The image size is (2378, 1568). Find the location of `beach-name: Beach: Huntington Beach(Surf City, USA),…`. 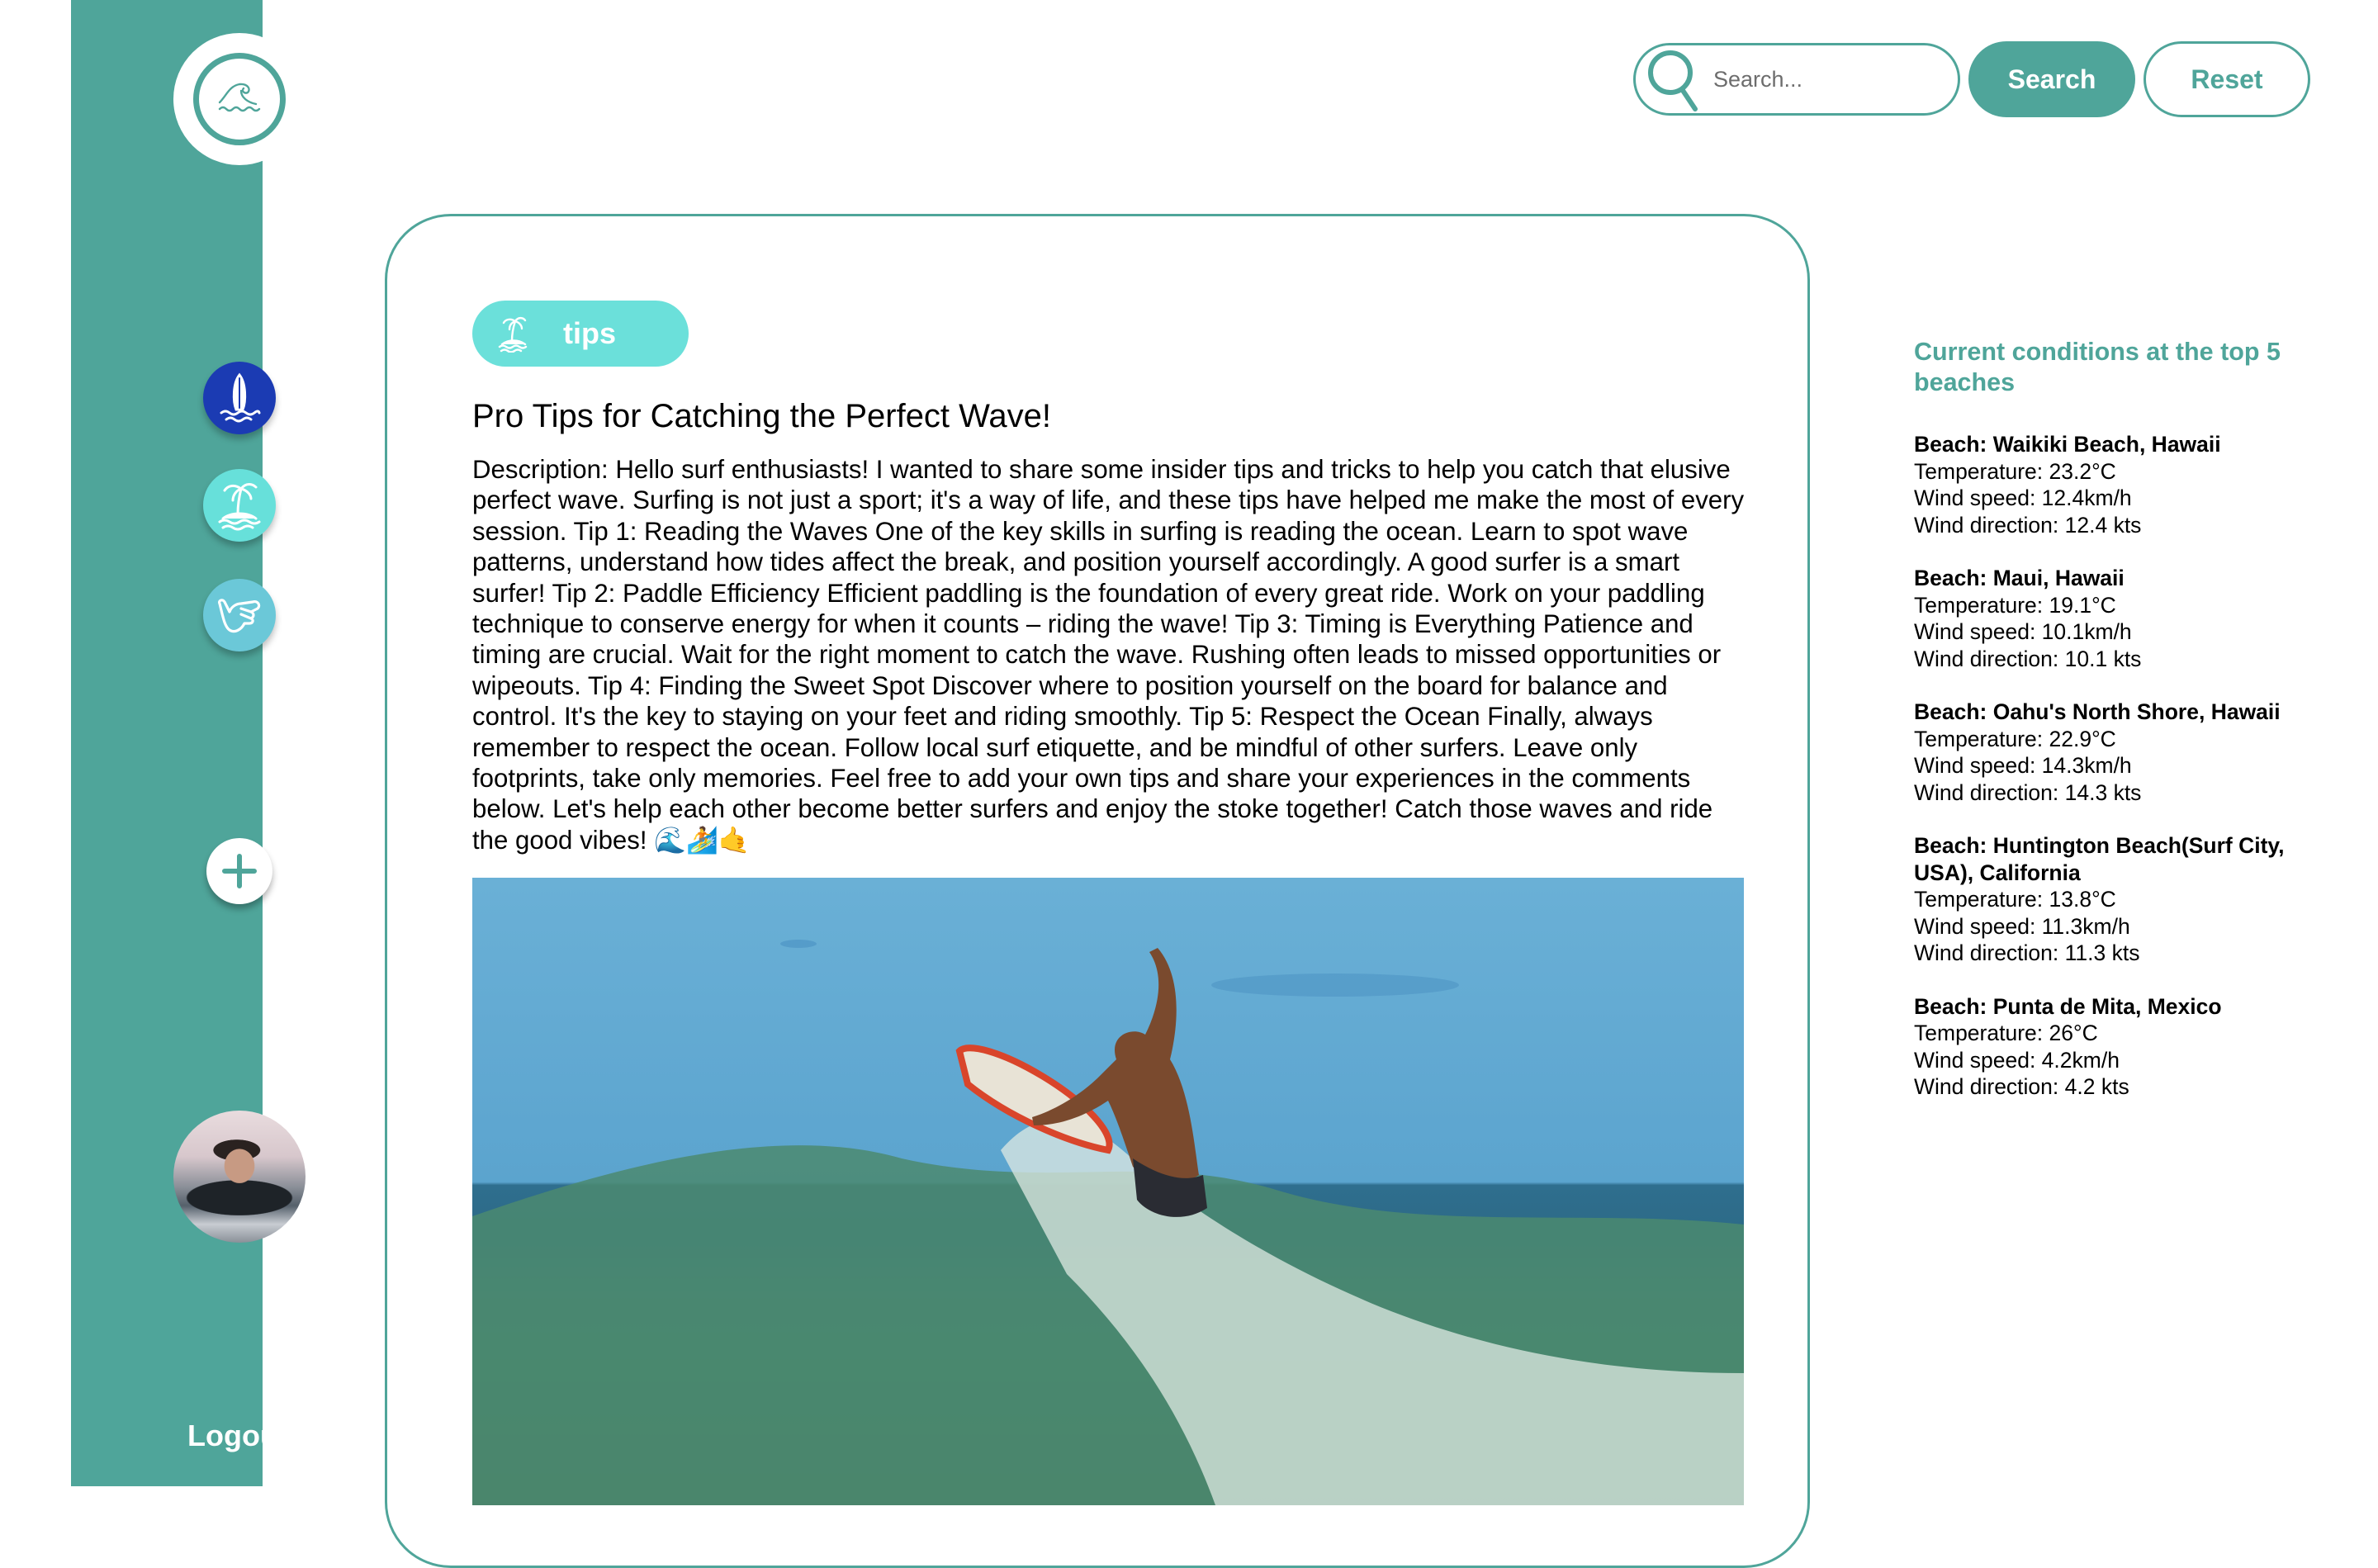

beach-name: Beach: Huntington Beach(Surf City, USA),… is located at coordinates (2099, 859).